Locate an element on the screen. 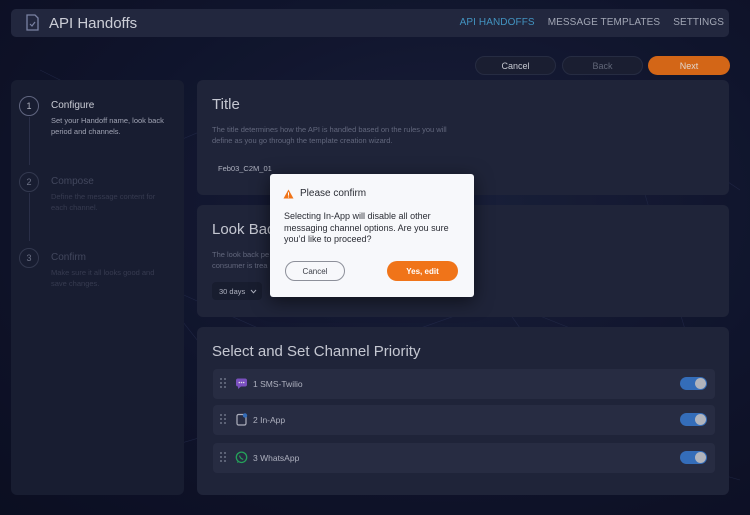 The height and width of the screenshot is (515, 750). dialog-title: Please confirm is located at coordinates (333, 193).